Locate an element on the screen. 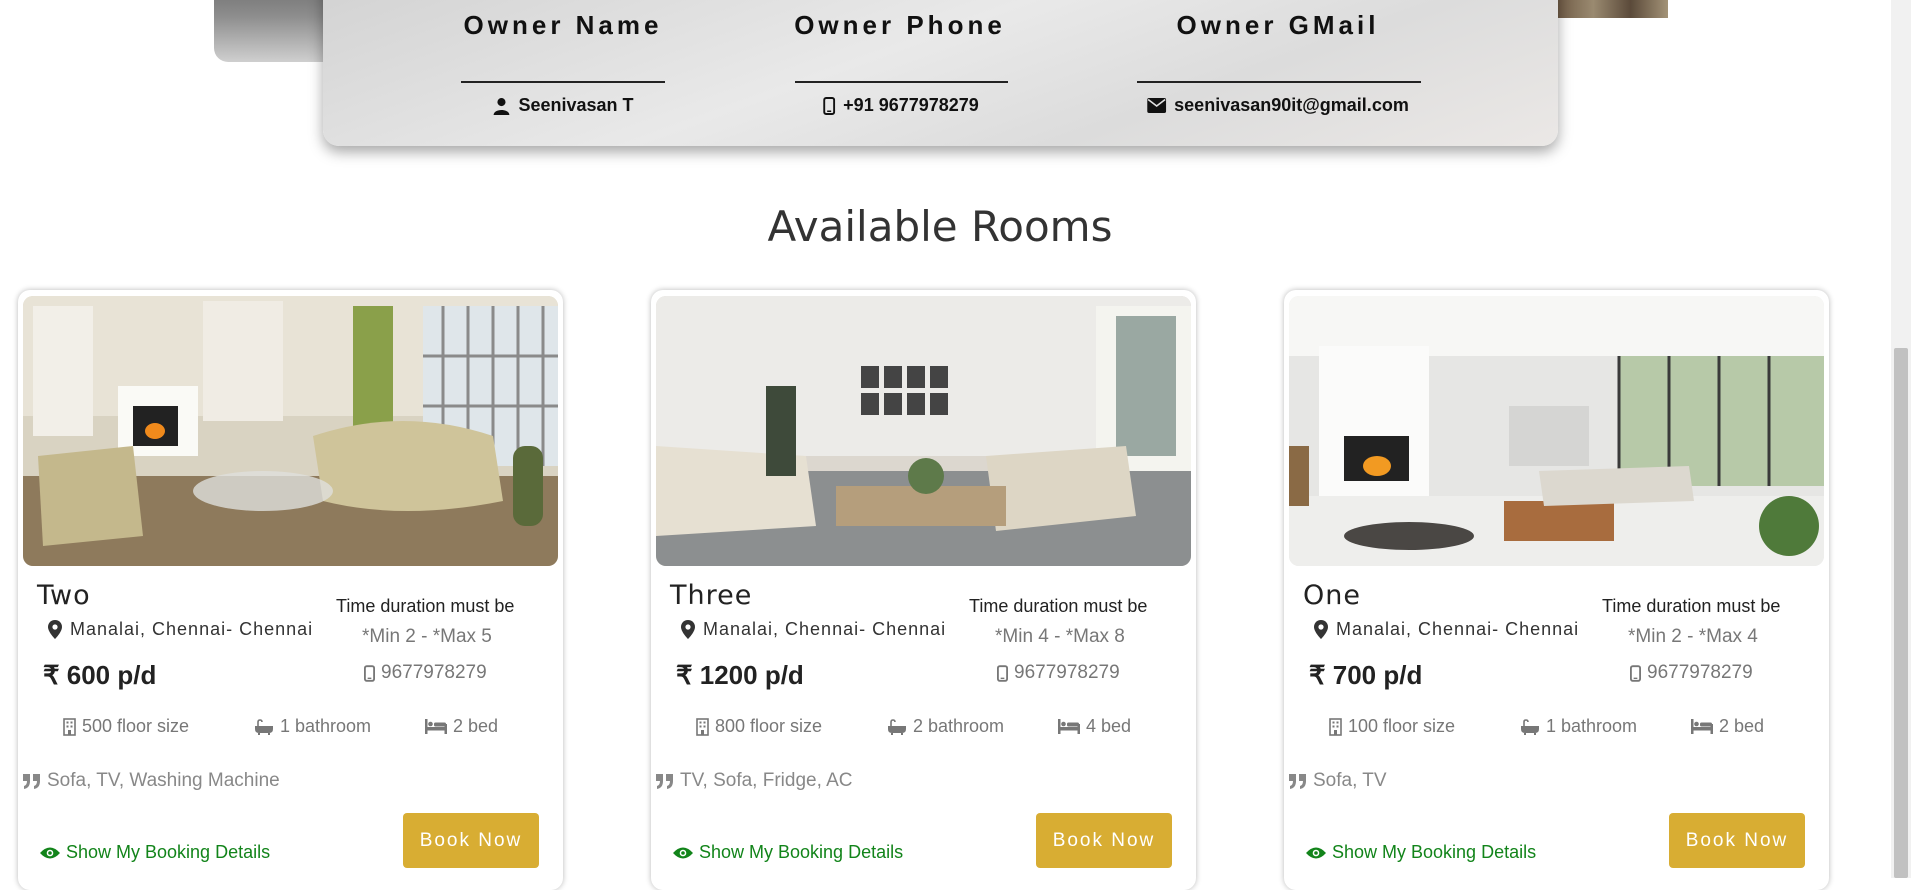 This screenshot has height=890, width=1911. room-amenities: TV, Sofa, Fridge, AC is located at coordinates (754, 781).